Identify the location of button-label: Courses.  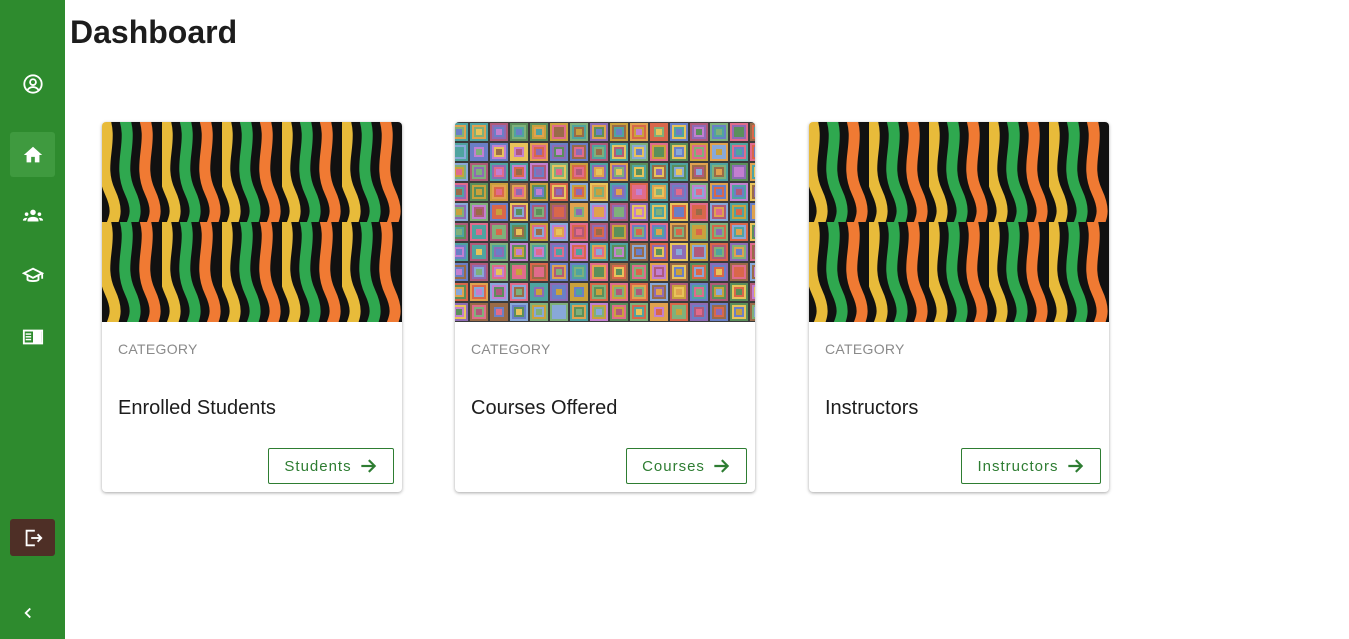
(673, 466).